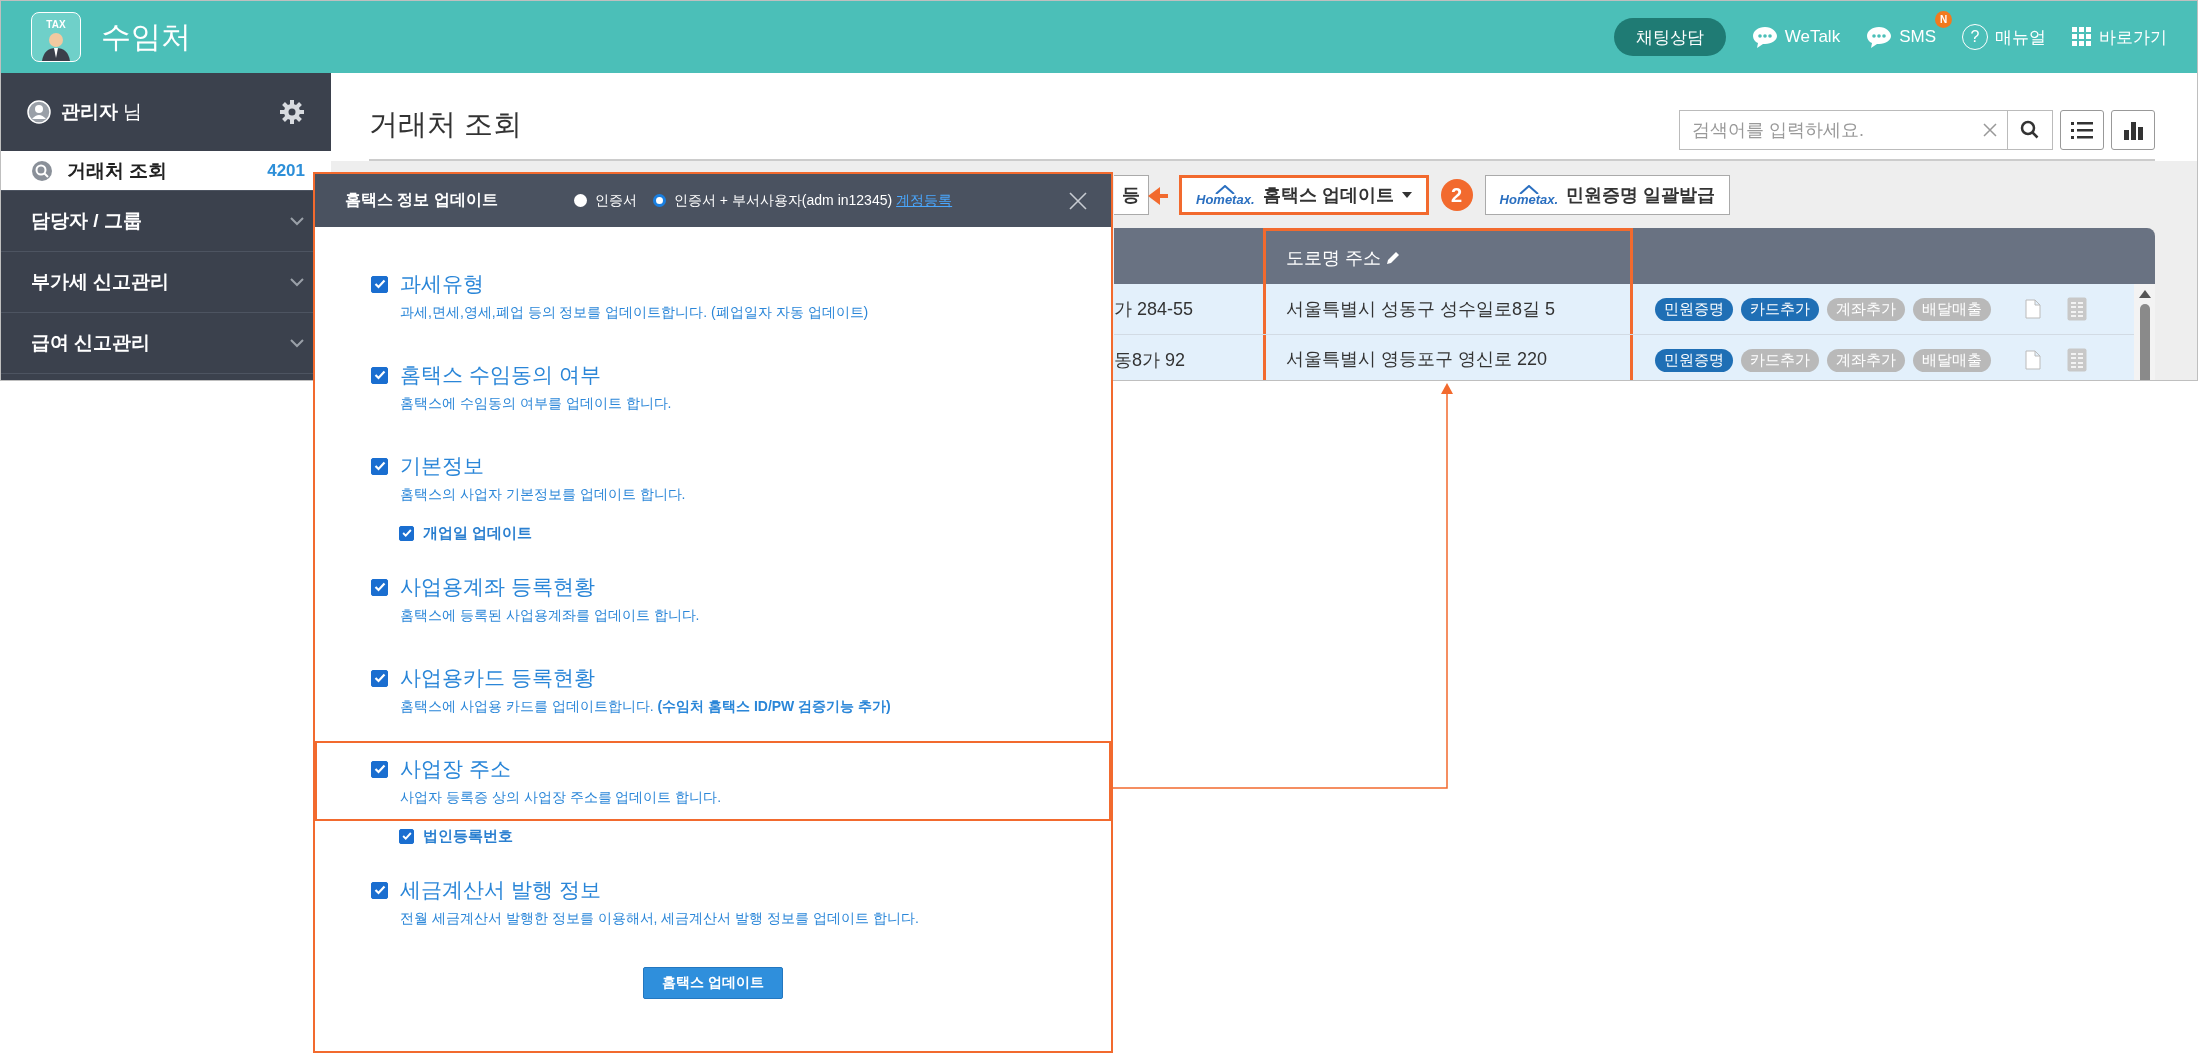 The image size is (2198, 1056). Describe the element at coordinates (500, 890) in the screenshot. I see `option-title: 세금계산서 발행 정보` at that location.